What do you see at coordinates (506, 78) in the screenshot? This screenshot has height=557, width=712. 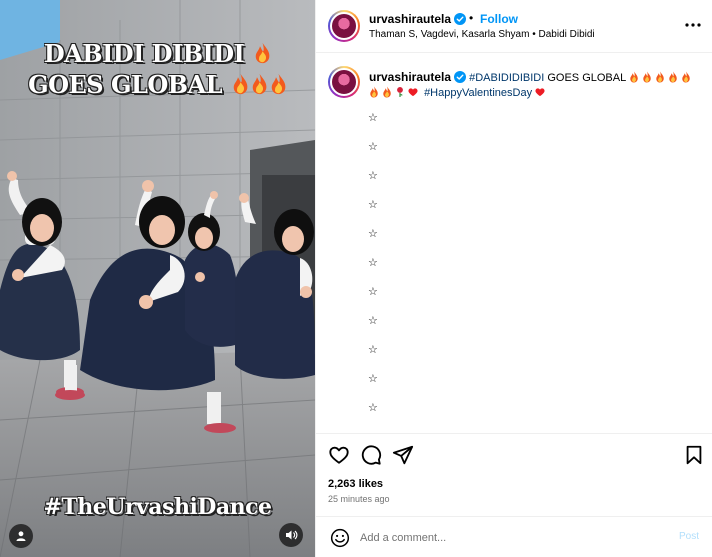 I see `hashtag-dabididibidi: #DABIDIDIBIDI` at bounding box center [506, 78].